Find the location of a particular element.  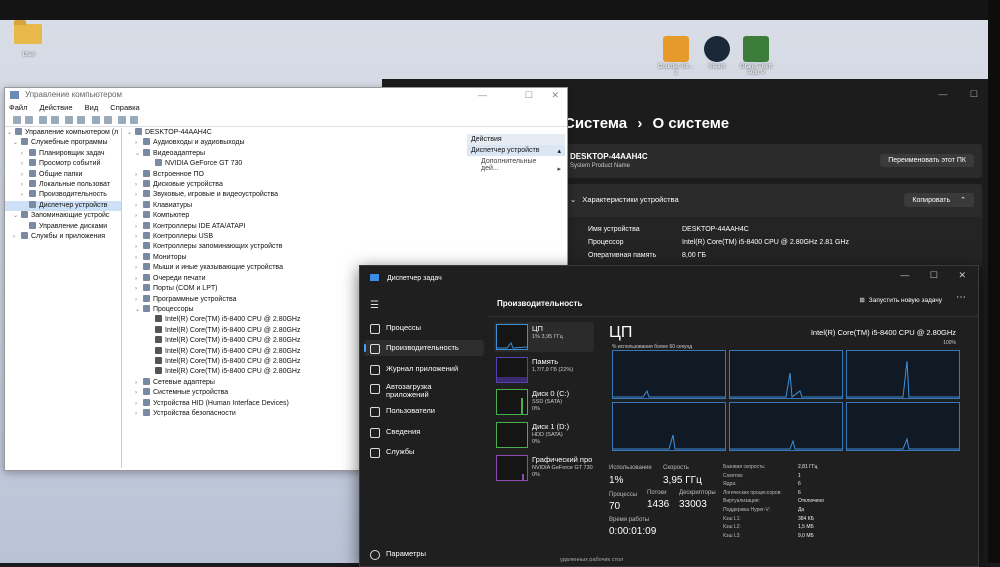

refresh-icon is located at coordinates (81, 120).